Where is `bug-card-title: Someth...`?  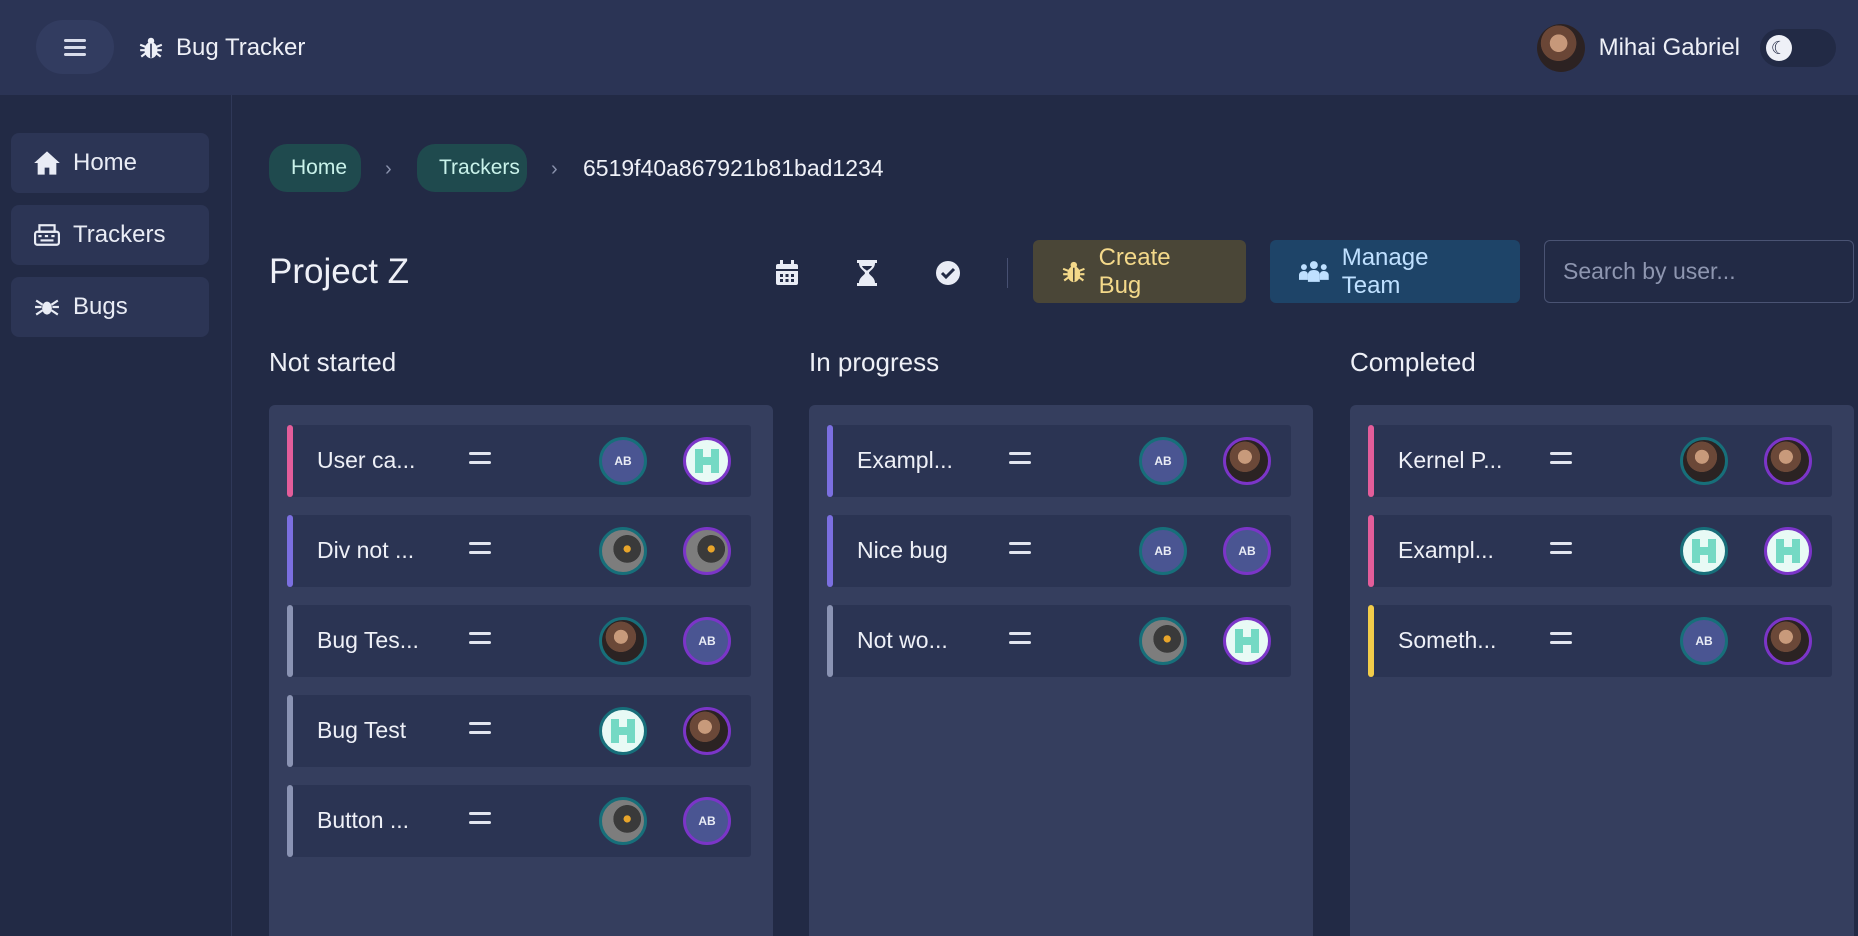 bug-card-title: Someth... is located at coordinates (1447, 640).